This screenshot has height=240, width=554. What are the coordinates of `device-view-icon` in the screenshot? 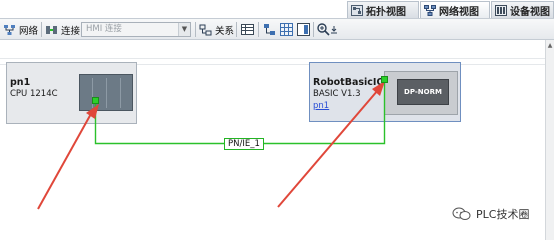 It's located at (501, 10).